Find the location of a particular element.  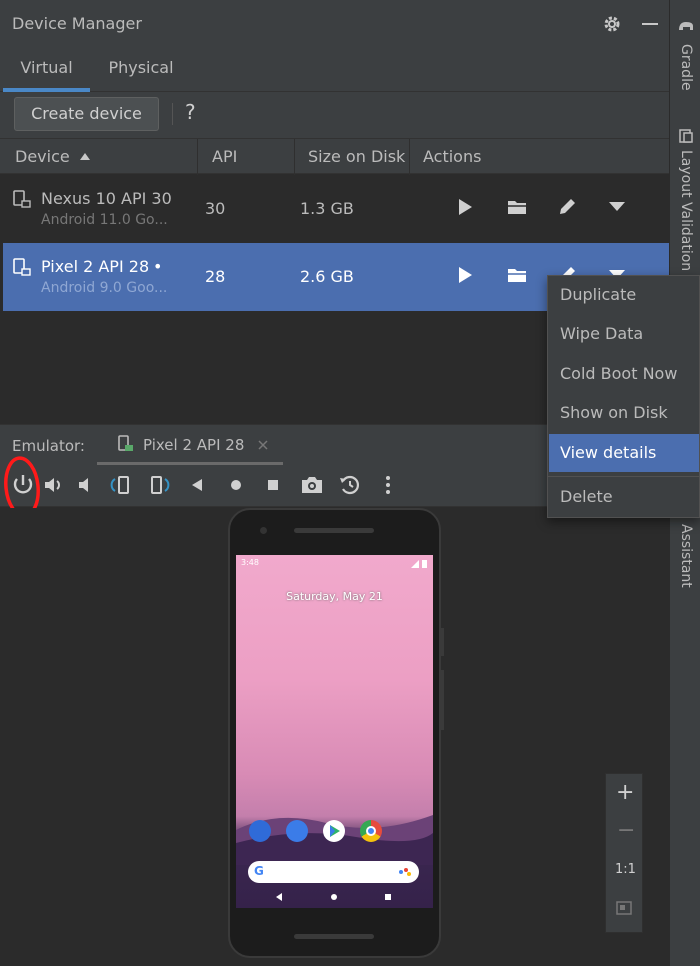

snapshot-icon is located at coordinates (350, 485).